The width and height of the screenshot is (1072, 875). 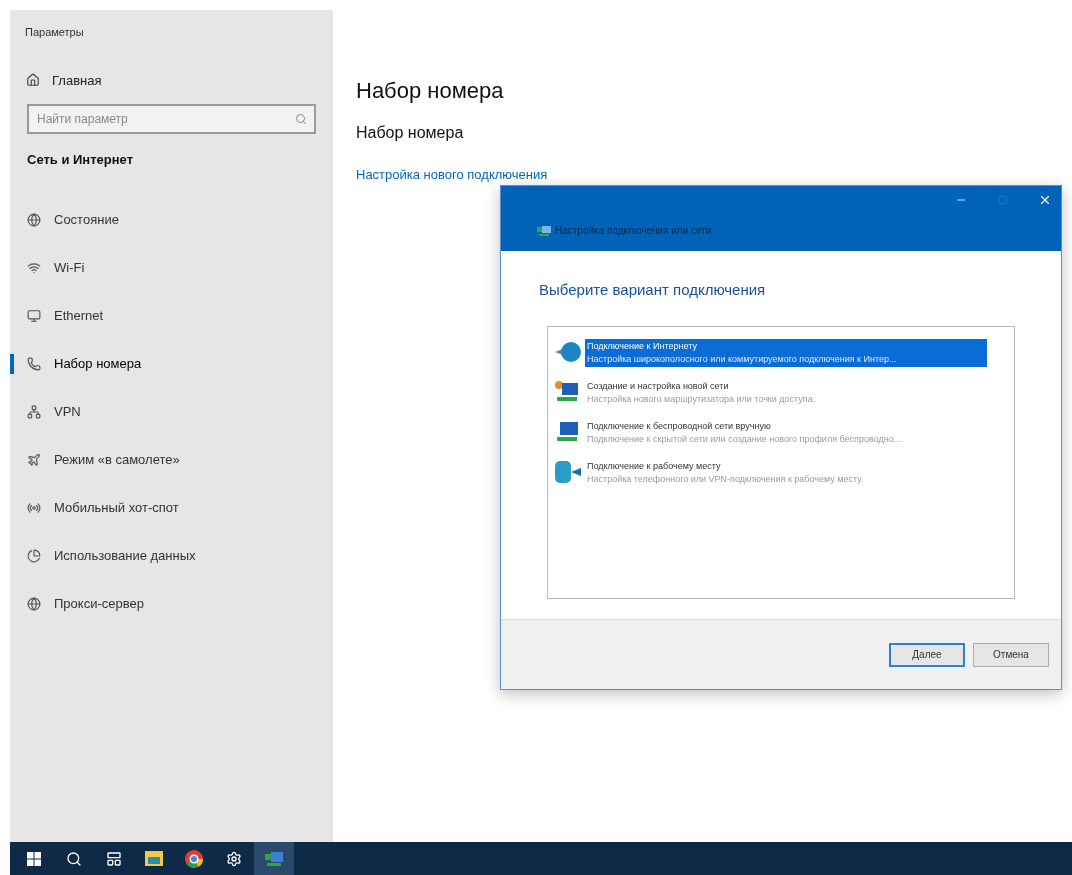 What do you see at coordinates (194, 858) in the screenshot?
I see `browser-icon` at bounding box center [194, 858].